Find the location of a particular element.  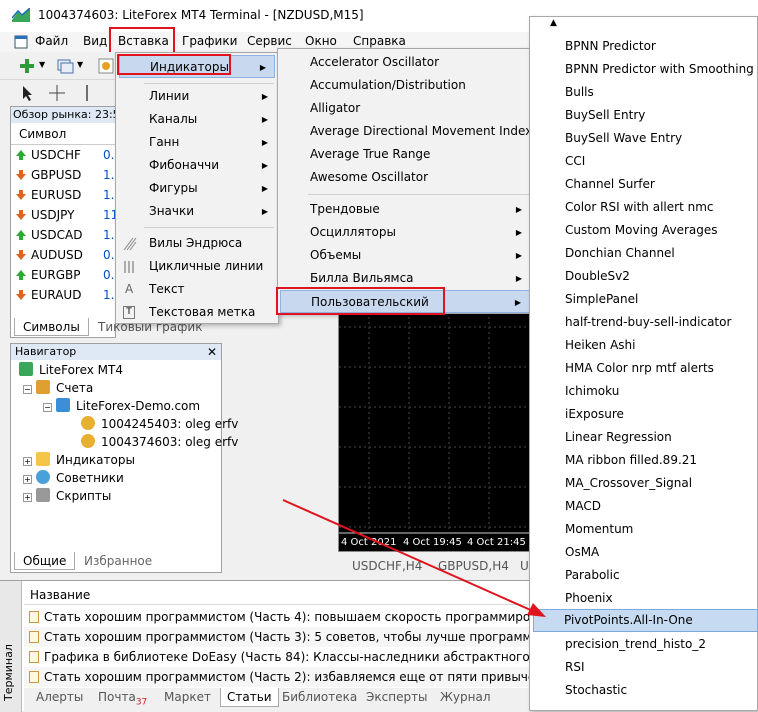

crosshair-icon is located at coordinates (57, 93).